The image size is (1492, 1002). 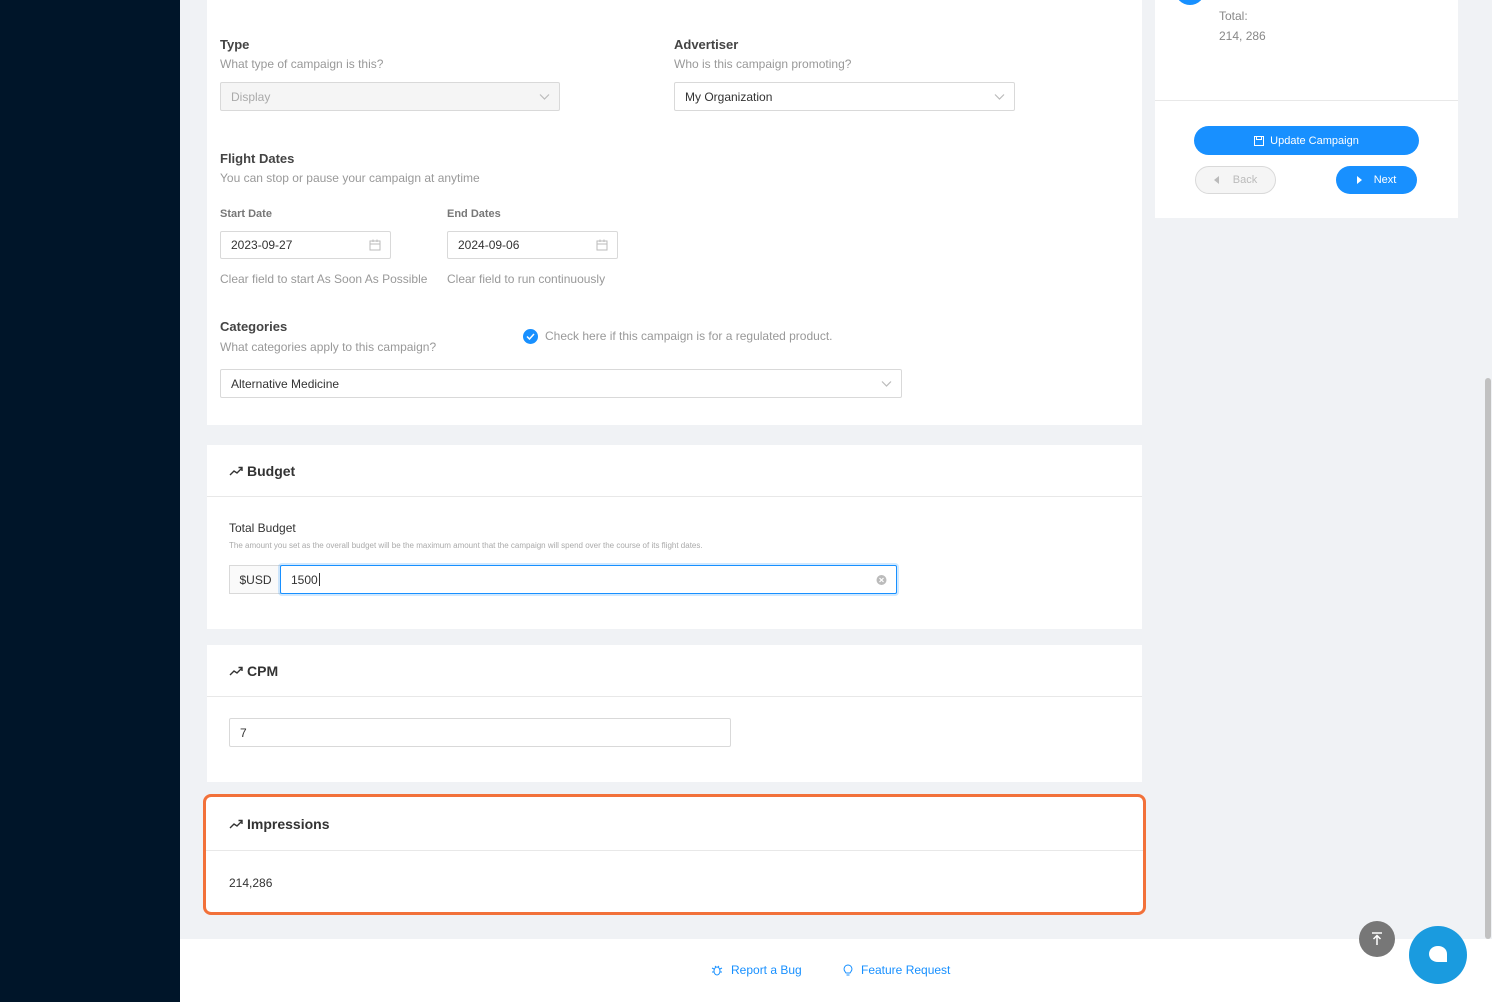 I want to click on feature-request-link: Feature Request, so click(x=896, y=970).